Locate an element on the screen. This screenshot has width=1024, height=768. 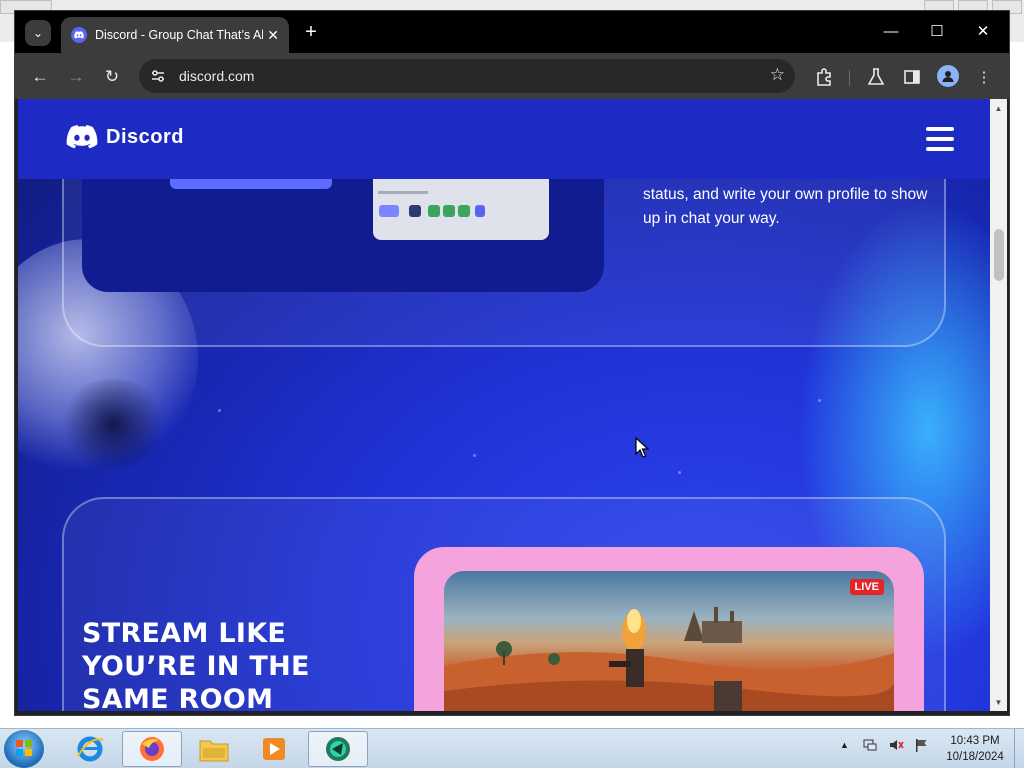
close-icon: ✕ is located at coordinates (273, 35).